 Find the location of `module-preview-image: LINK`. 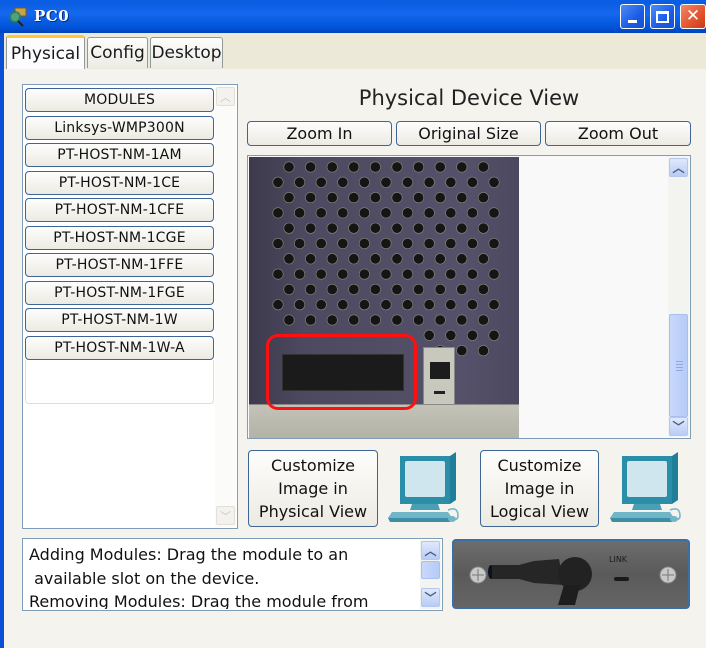

module-preview-image: LINK is located at coordinates (571, 574).